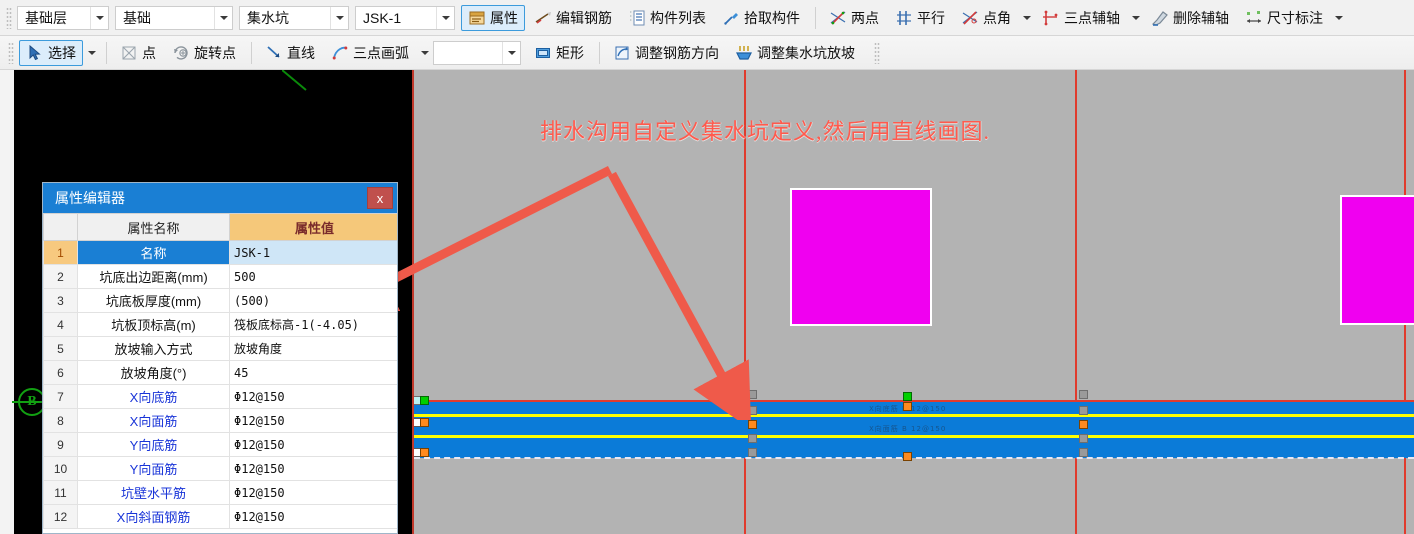 The height and width of the screenshot is (534, 1414). Describe the element at coordinates (153, 324) in the screenshot. I see `property-name-cell: 坑板顶标高(m)` at that location.